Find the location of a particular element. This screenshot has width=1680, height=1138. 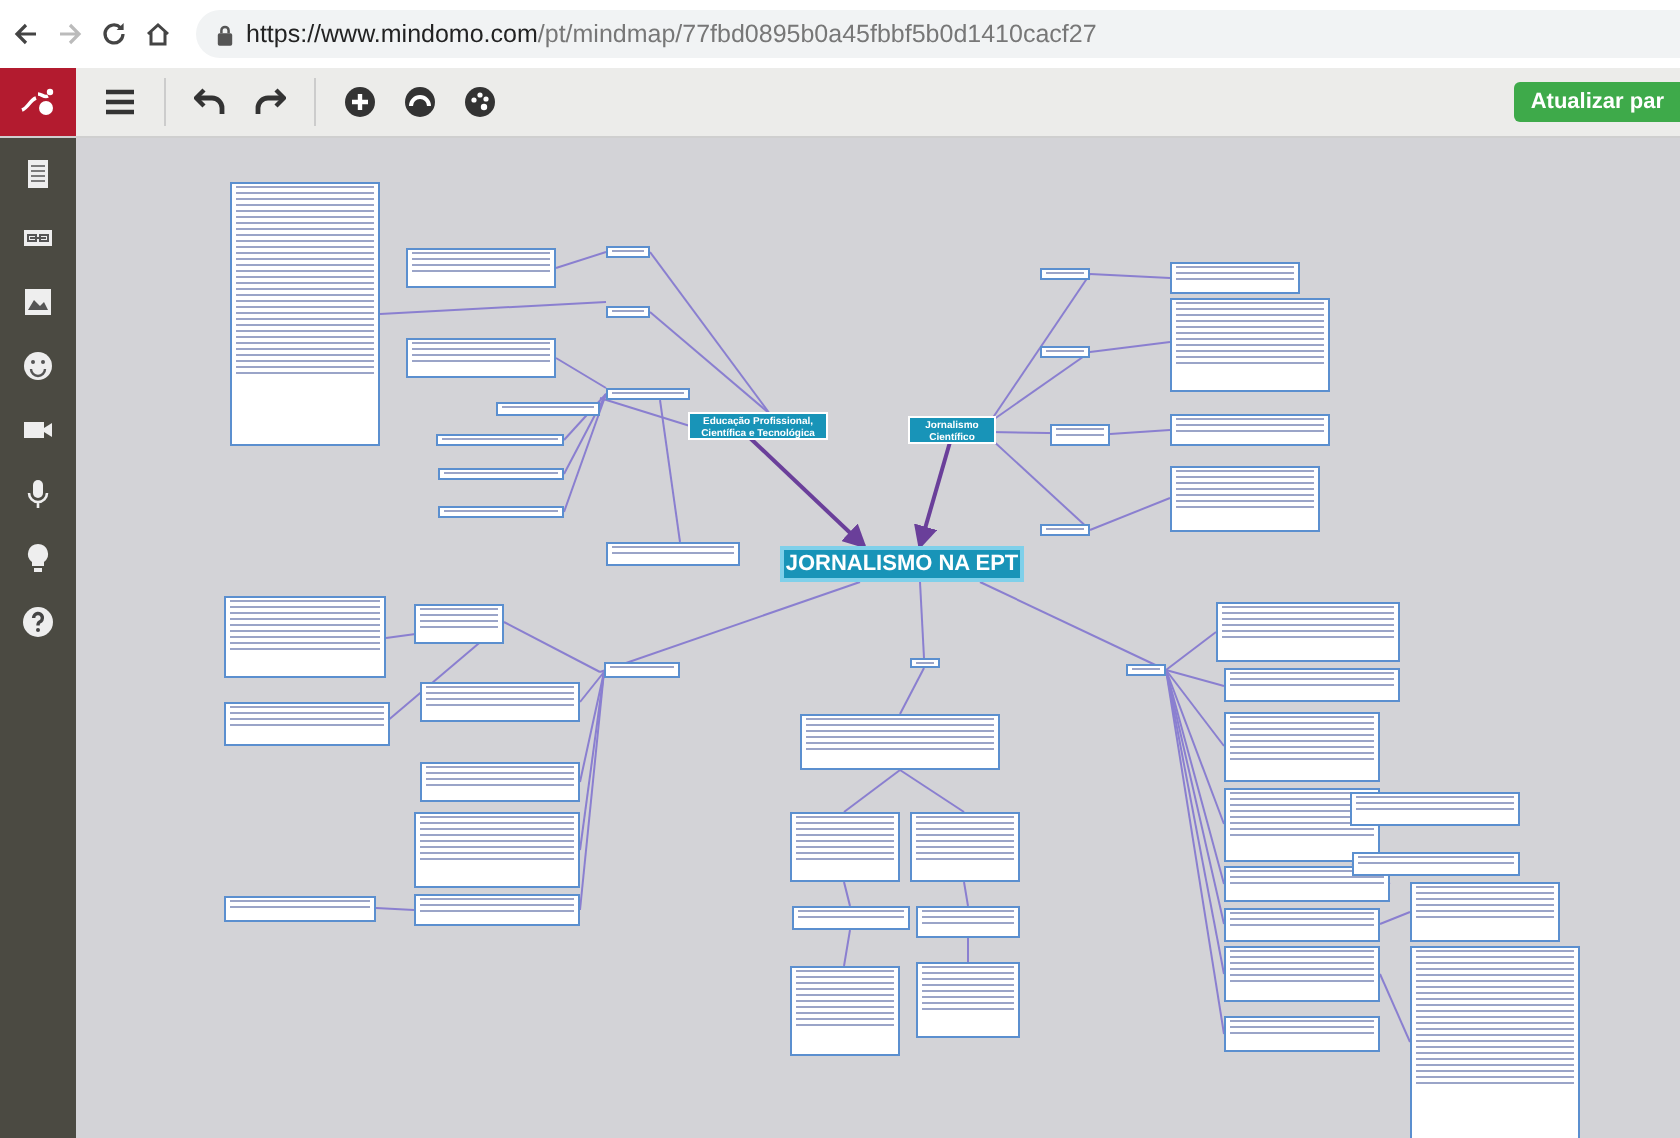

central-topic-node: JORNALISMO NA EPT is located at coordinates (902, 564).